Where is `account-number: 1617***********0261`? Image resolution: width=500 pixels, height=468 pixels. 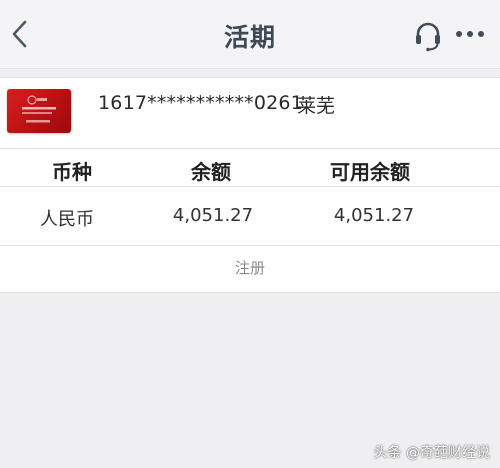
account-number: 1617***********0261 is located at coordinates (201, 103).